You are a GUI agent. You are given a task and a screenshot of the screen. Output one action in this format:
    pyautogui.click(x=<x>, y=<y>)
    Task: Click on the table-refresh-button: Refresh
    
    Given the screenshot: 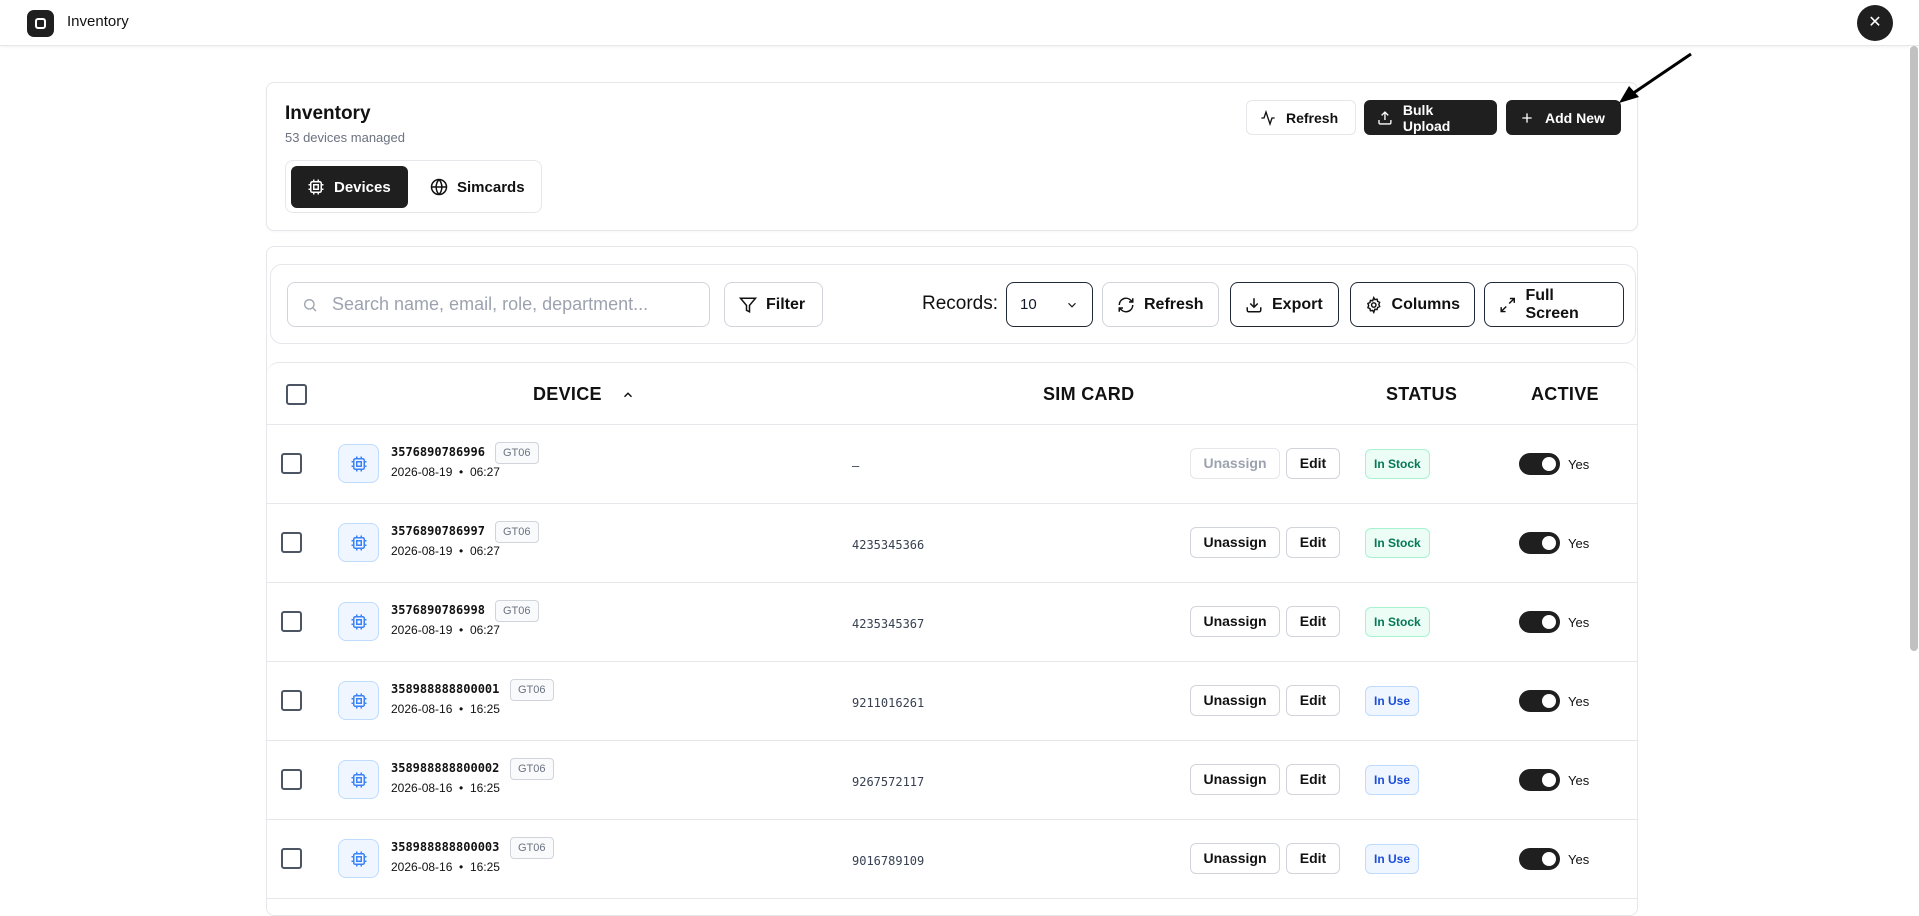 What is the action you would take?
    pyautogui.click(x=1160, y=304)
    